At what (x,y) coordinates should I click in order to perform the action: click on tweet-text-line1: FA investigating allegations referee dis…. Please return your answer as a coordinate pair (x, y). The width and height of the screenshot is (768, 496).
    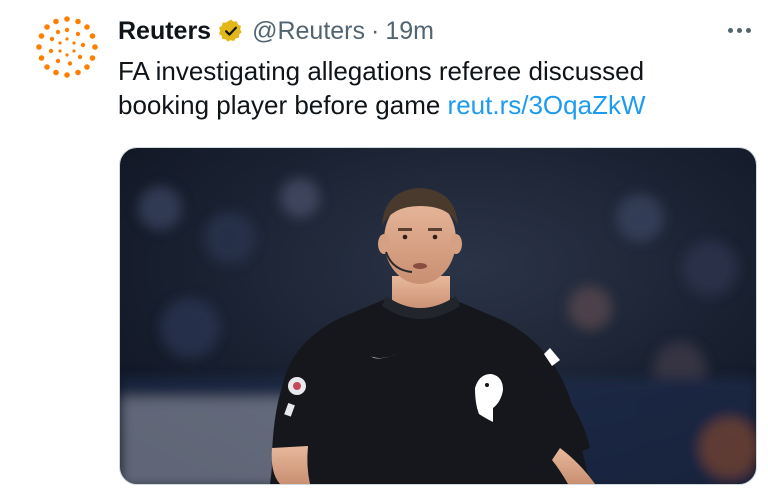
    Looking at the image, I should click on (381, 71).